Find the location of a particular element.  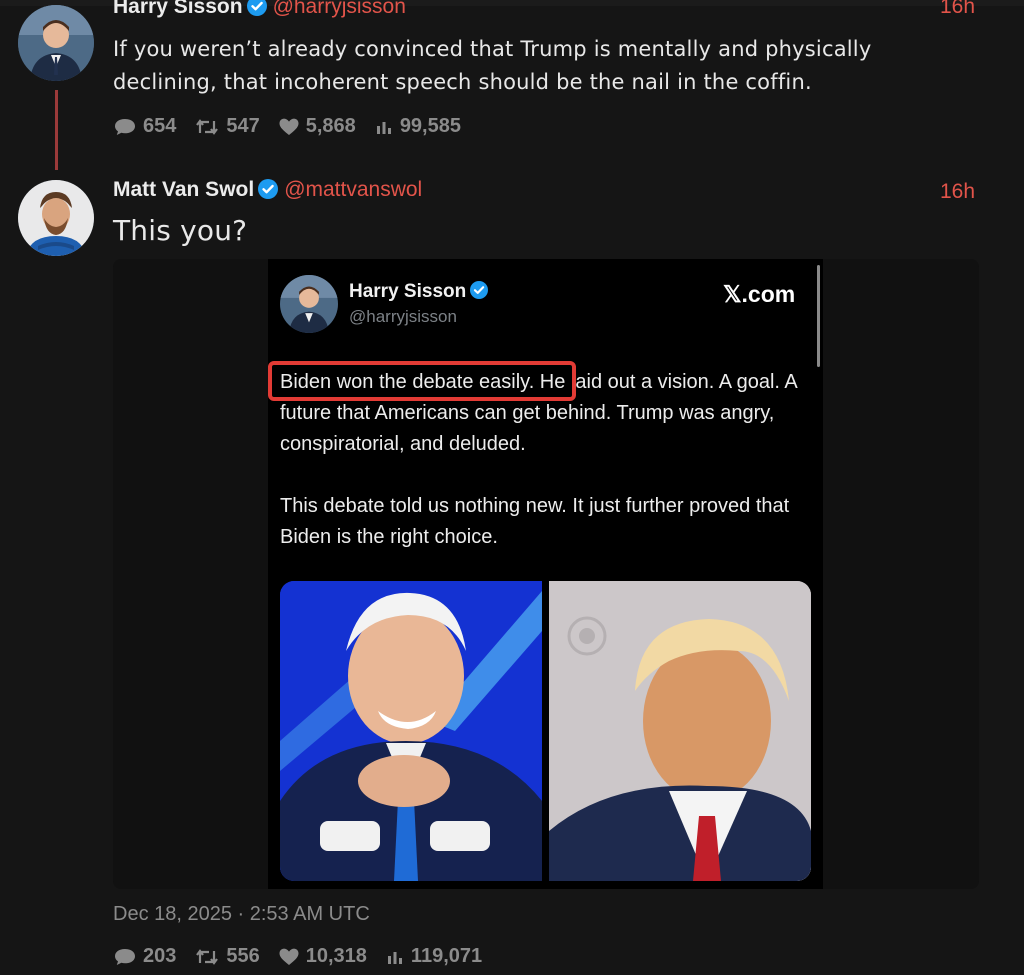

avatar-harry-sisson is located at coordinates (56, 43).